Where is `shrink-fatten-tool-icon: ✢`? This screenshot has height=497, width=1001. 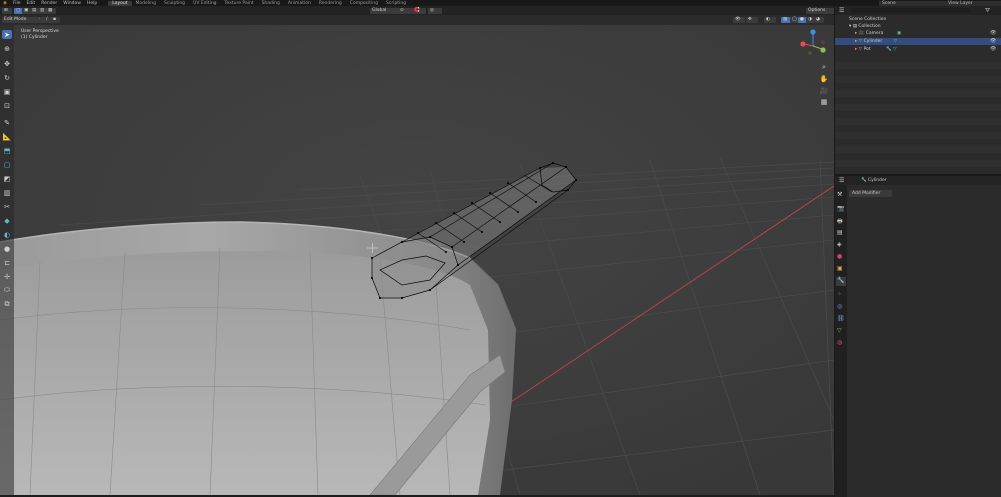
shrink-fatten-tool-icon: ✢ is located at coordinates (7, 276).